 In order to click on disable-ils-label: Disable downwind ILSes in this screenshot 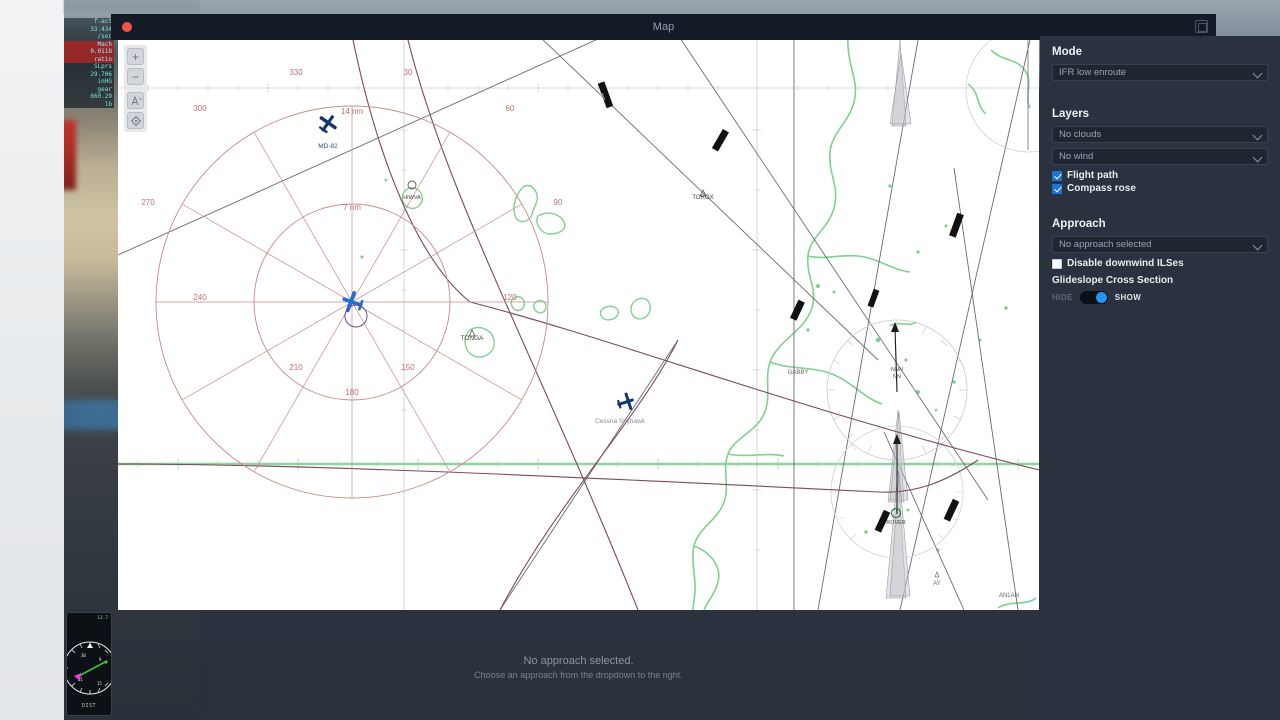, I will do `click(1125, 263)`.